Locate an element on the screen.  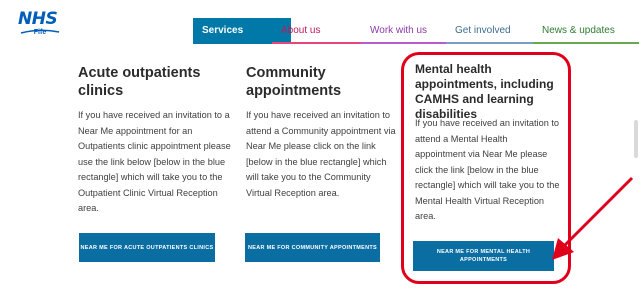
section-title: Community appointments is located at coordinates (294, 82).